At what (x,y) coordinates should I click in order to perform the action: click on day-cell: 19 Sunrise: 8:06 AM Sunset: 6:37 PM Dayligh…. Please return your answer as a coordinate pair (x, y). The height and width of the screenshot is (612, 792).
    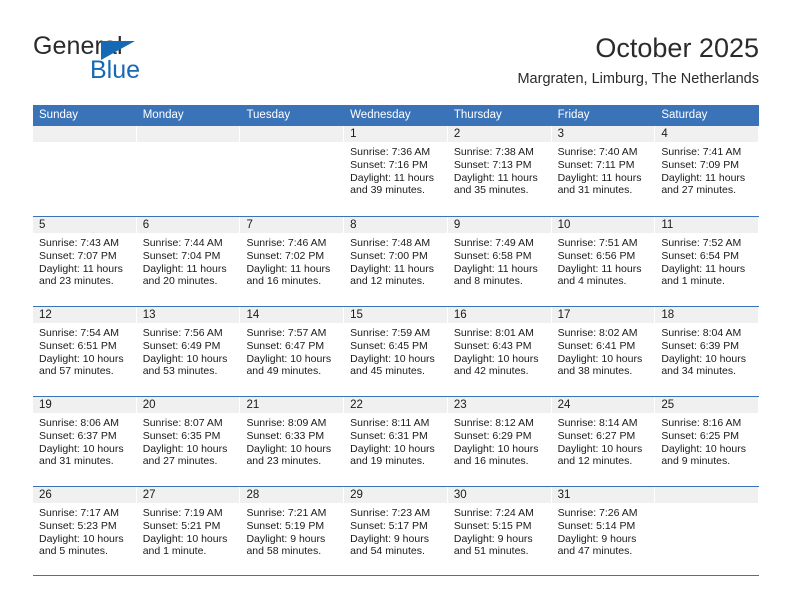
    Looking at the image, I should click on (85, 441).